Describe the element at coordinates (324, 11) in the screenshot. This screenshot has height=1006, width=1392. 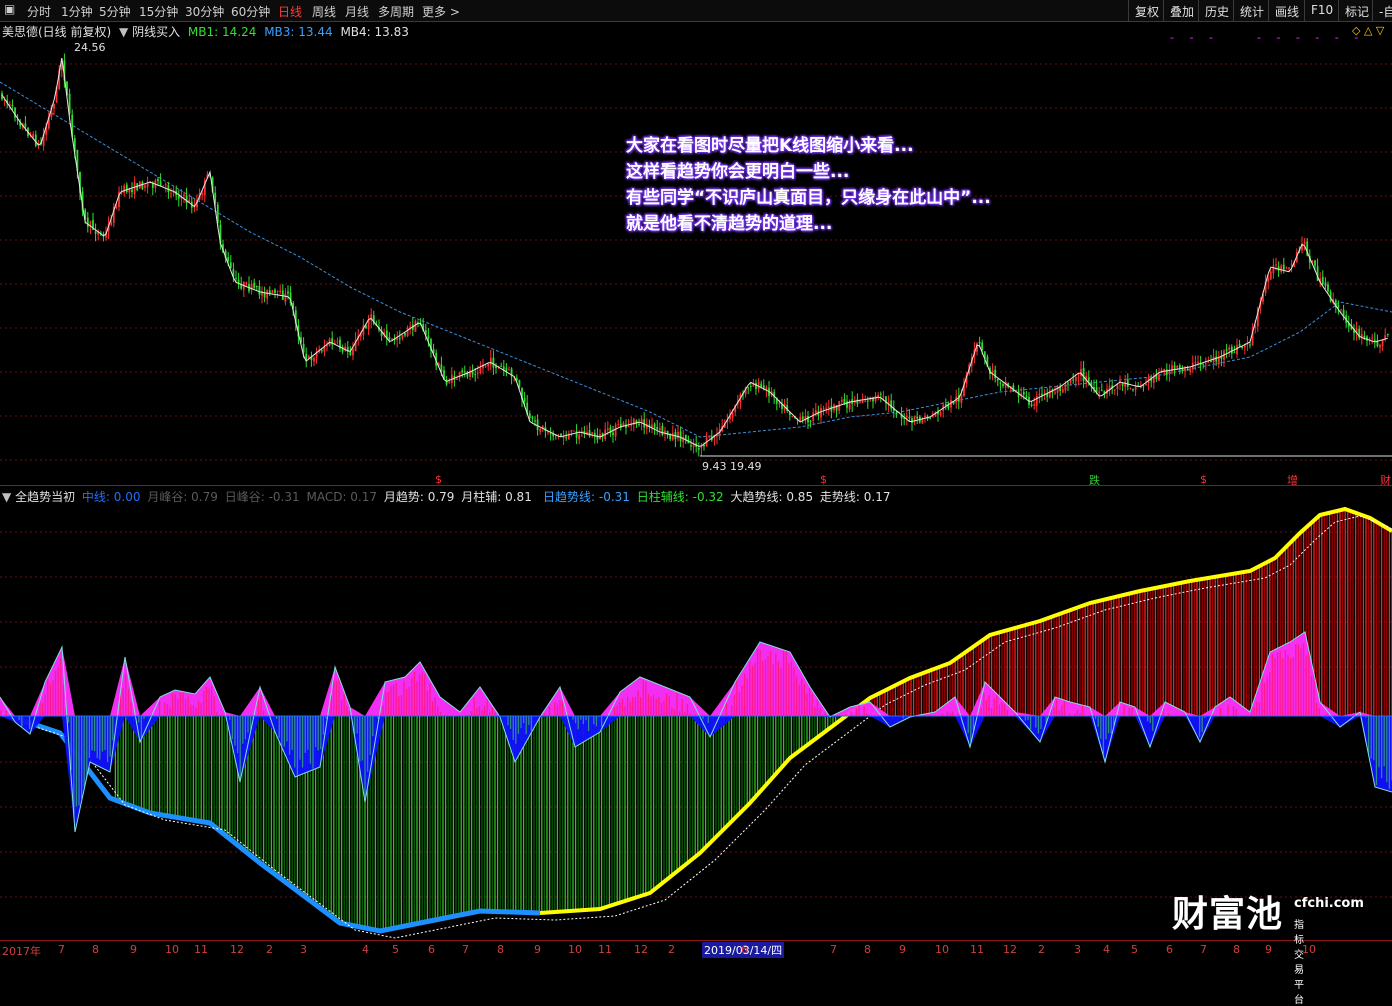
I see `tab-weekly: 周线` at that location.